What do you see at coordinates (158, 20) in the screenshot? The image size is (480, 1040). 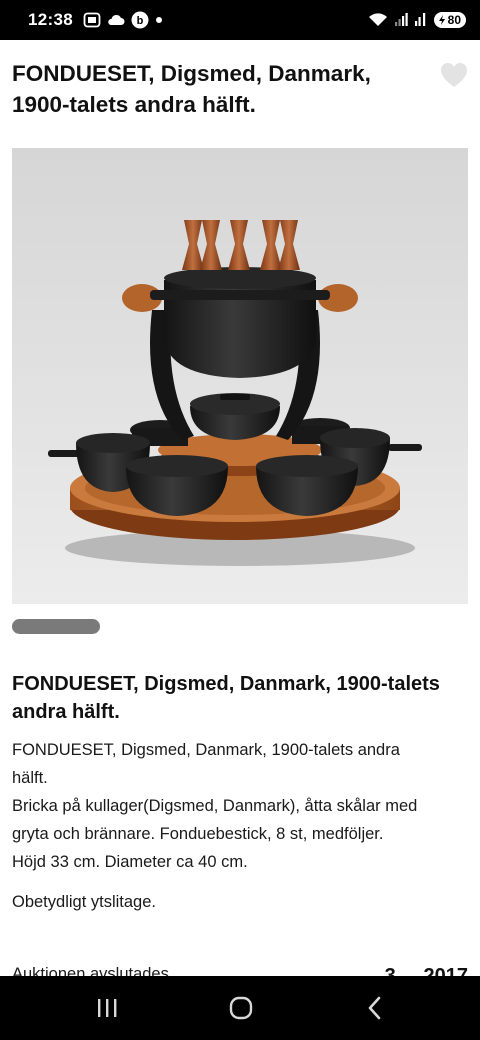 I see `dot-icon` at bounding box center [158, 20].